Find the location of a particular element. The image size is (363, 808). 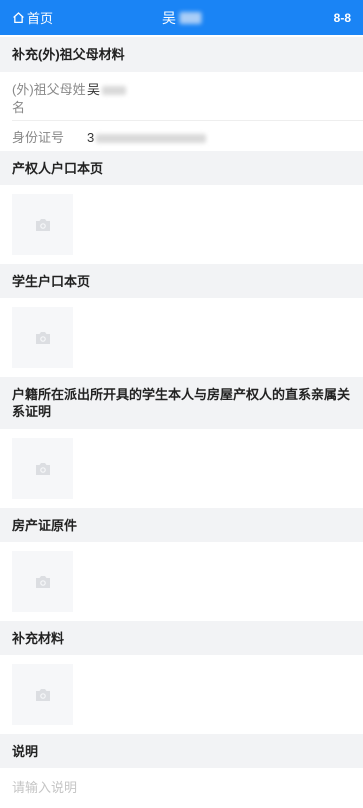

applicant-name-visible: 吴 is located at coordinates (169, 17).